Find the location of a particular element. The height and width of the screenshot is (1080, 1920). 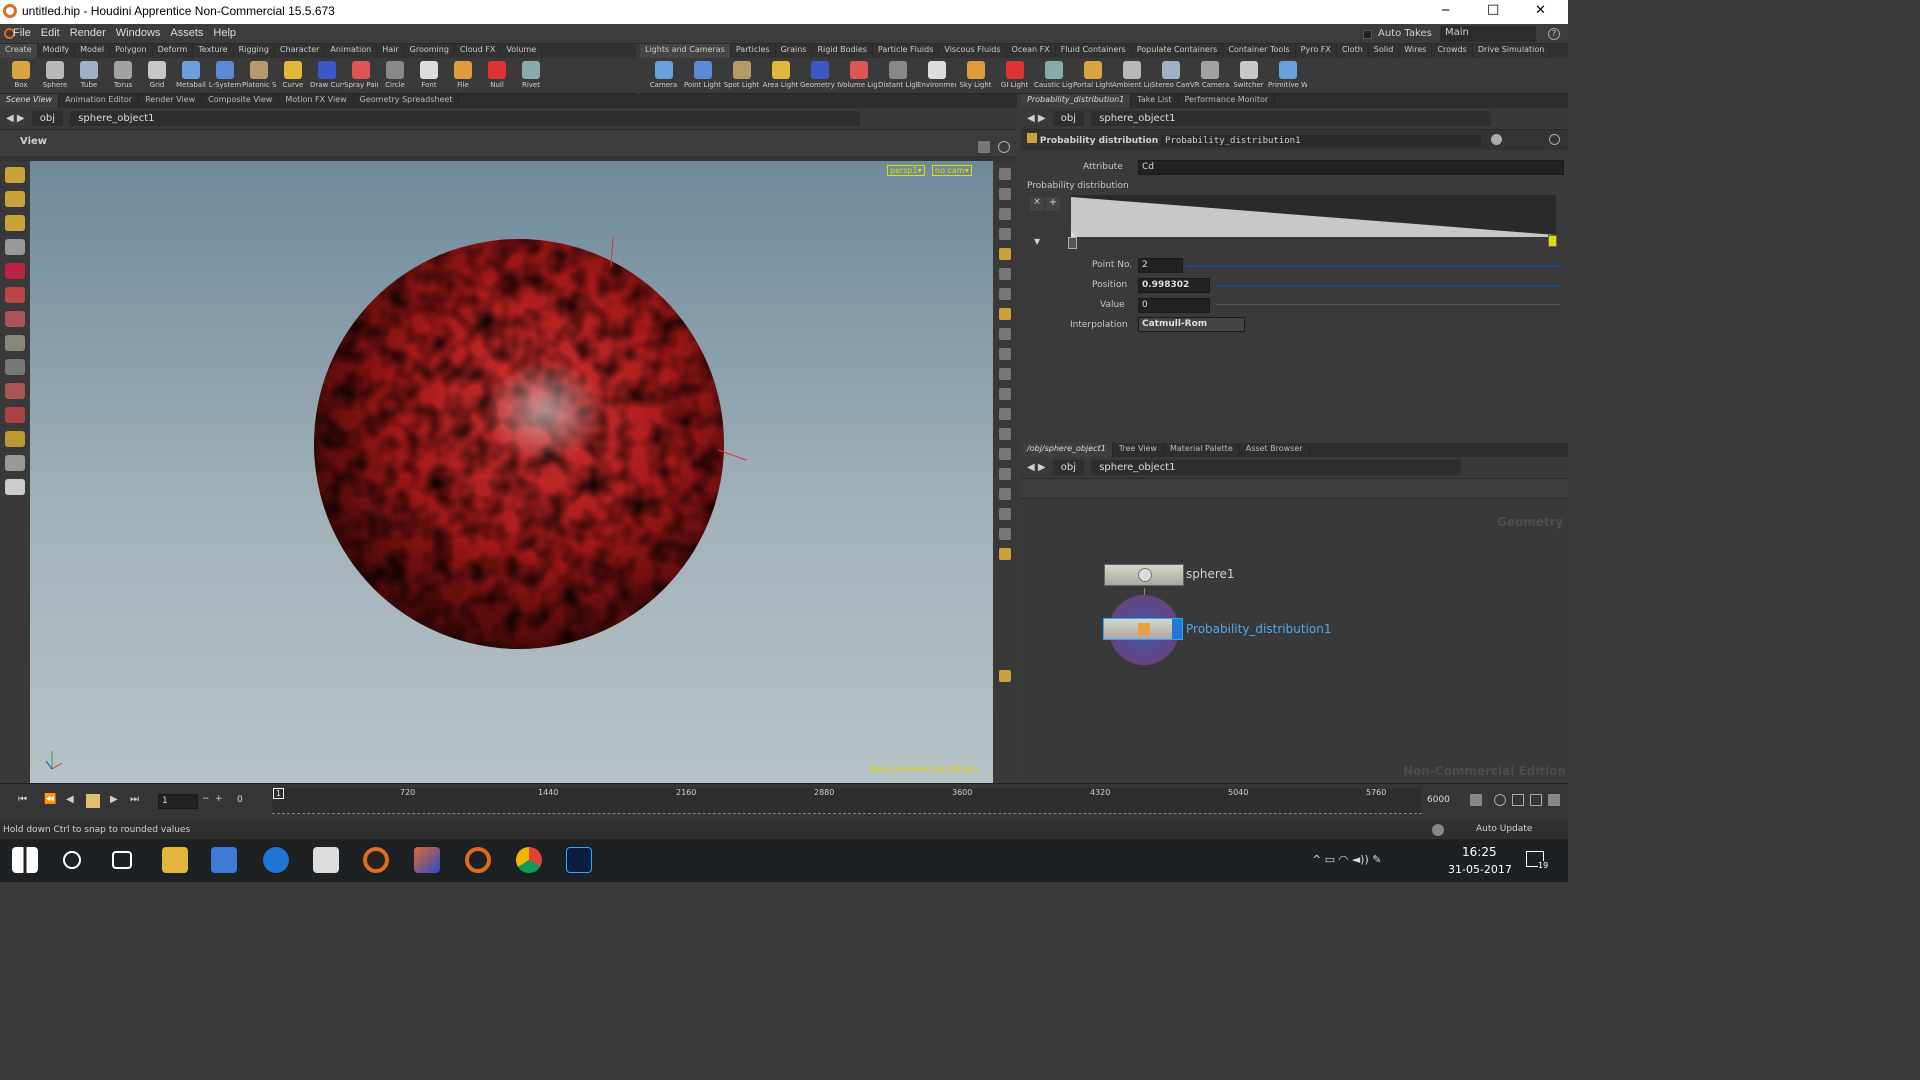

value-slider is located at coordinates (1388, 304).